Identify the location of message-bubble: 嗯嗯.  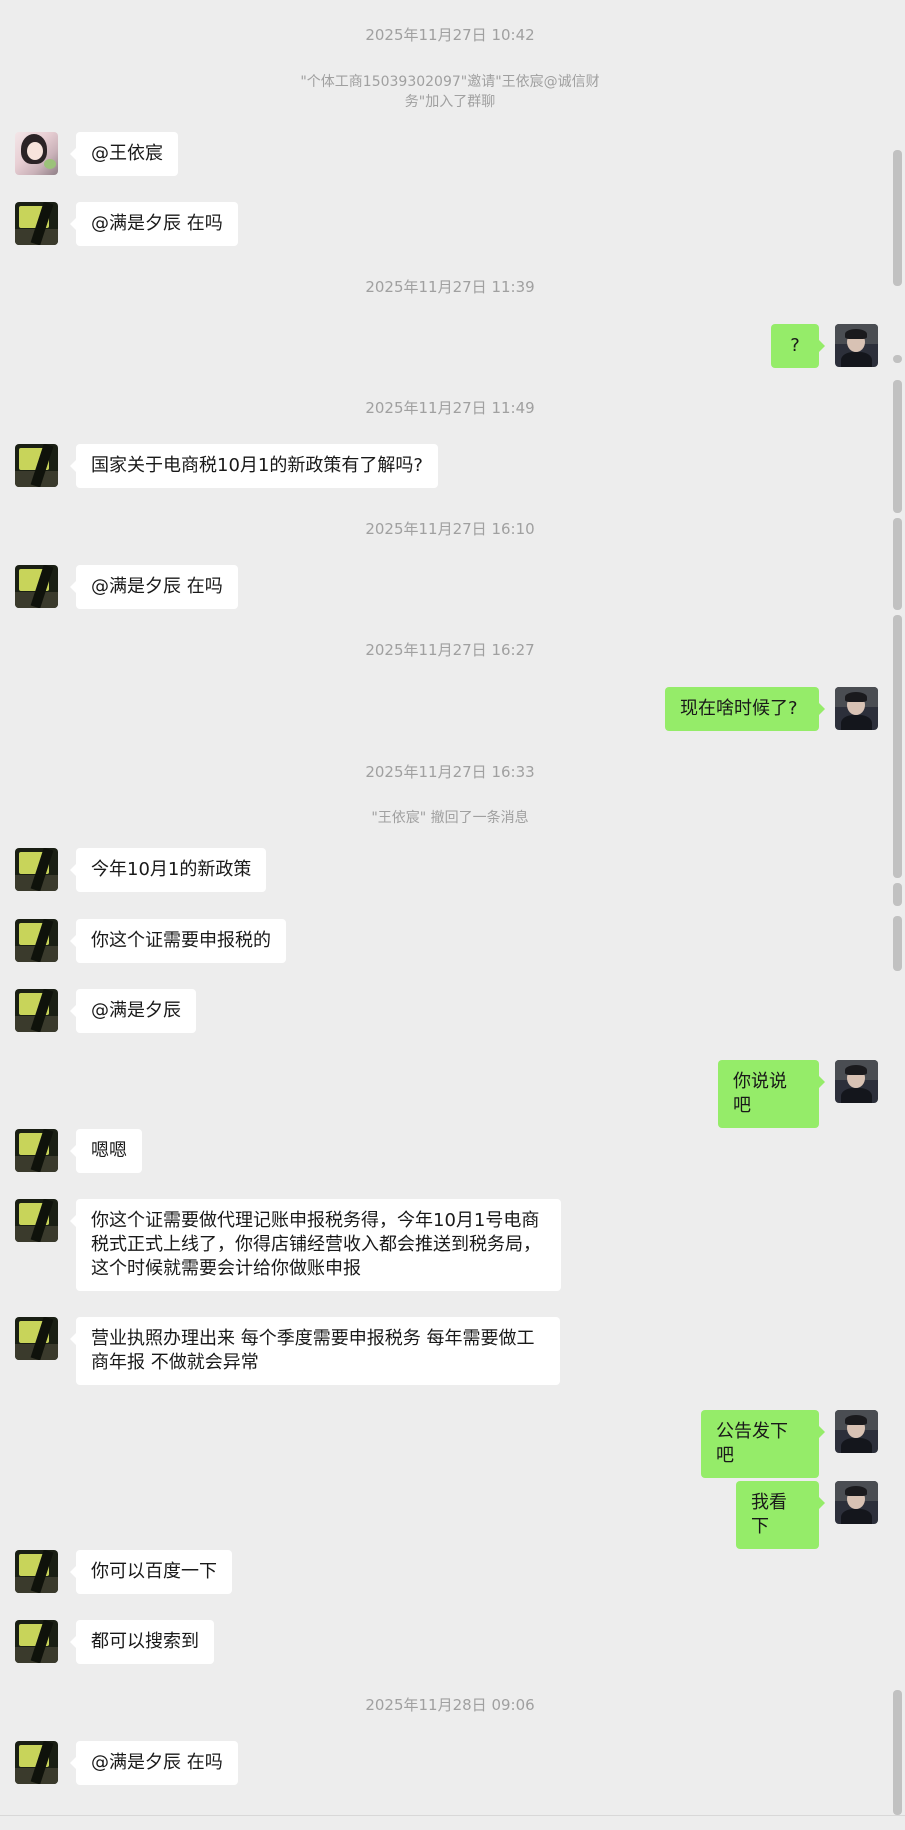
(106, 1151).